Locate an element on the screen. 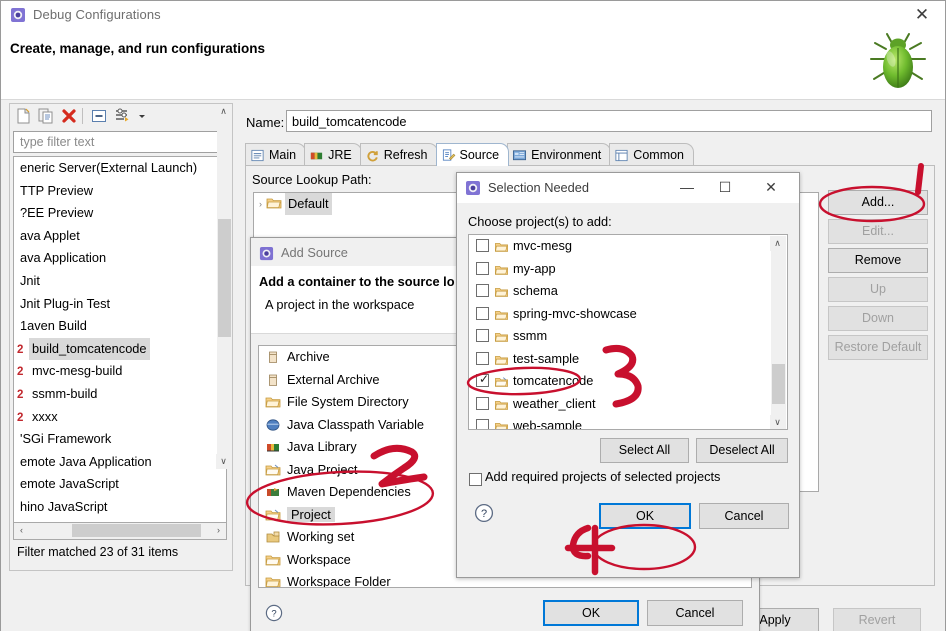 This screenshot has height=631, width=946. scroll-left-icon: ‹ is located at coordinates (21, 530).